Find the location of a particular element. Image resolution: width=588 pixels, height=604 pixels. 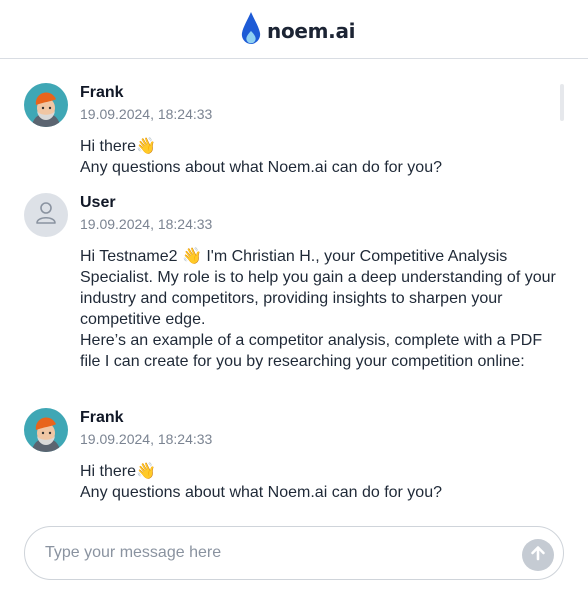

send-button is located at coordinates (538, 555).